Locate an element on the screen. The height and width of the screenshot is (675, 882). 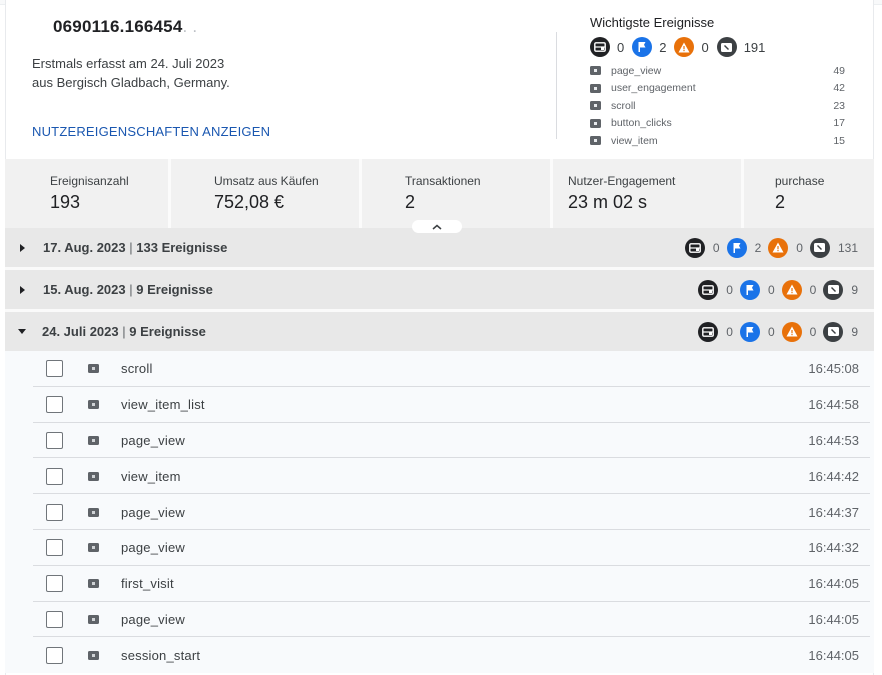
event-row: session_start 16:44:05 is located at coordinates (439, 655).